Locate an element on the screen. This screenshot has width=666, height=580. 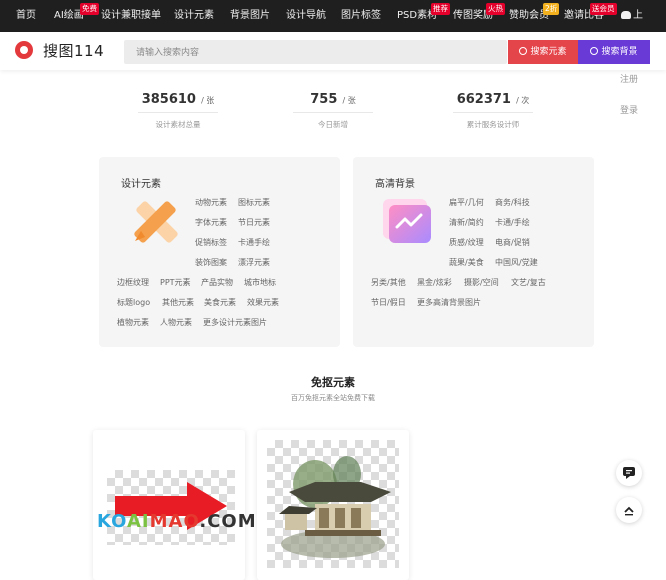
tag-link: 人物元素 is located at coordinates (176, 322).